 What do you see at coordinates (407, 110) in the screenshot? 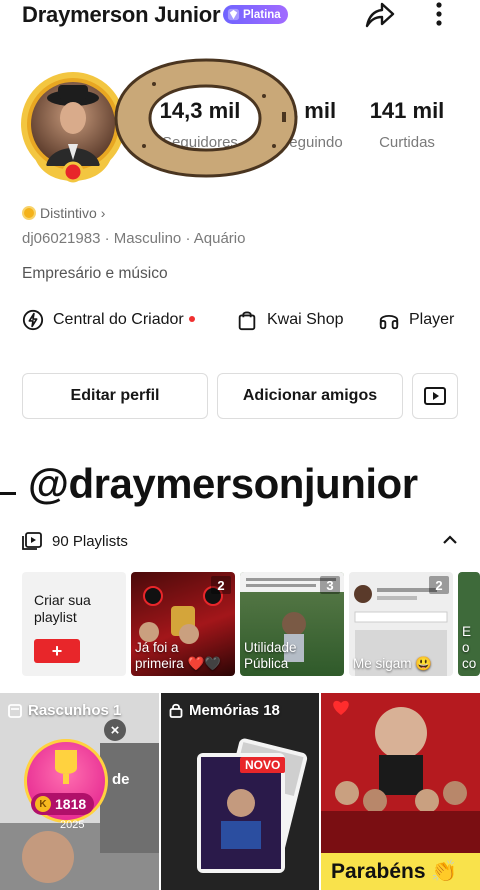
I see `likes-count: 141 mil` at bounding box center [407, 110].